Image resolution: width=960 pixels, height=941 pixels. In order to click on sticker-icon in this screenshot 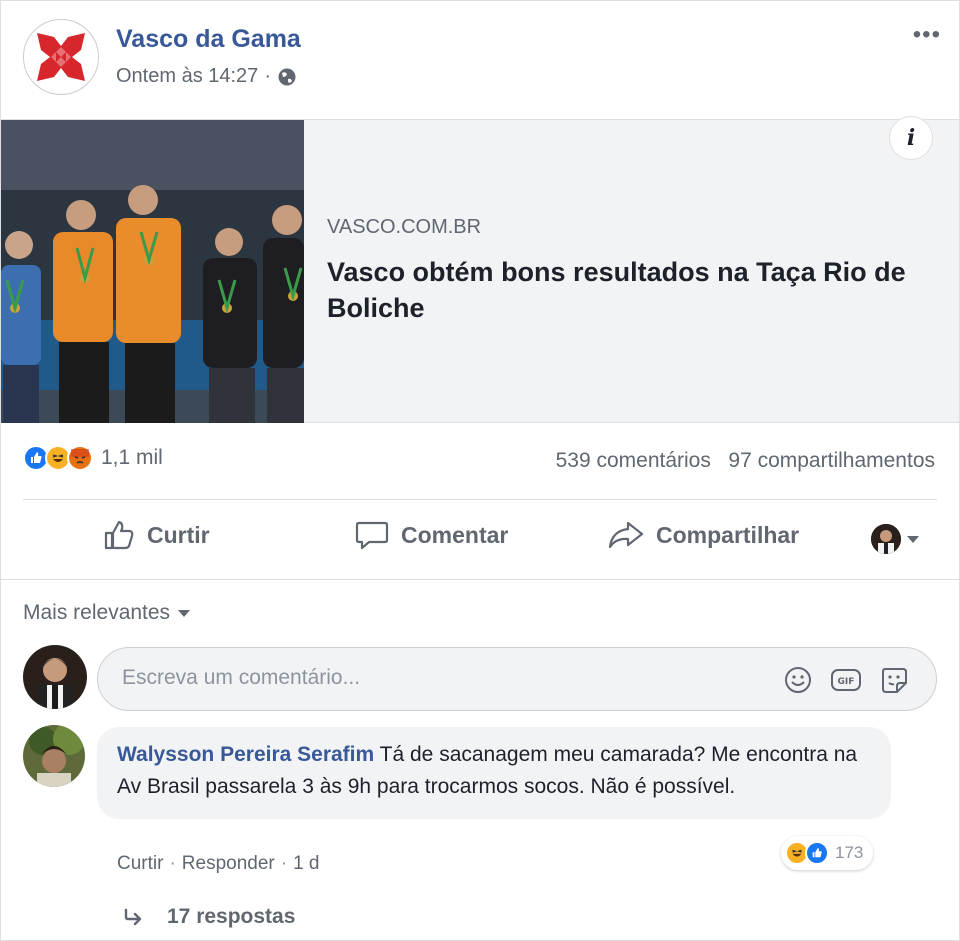, I will do `click(894, 680)`.